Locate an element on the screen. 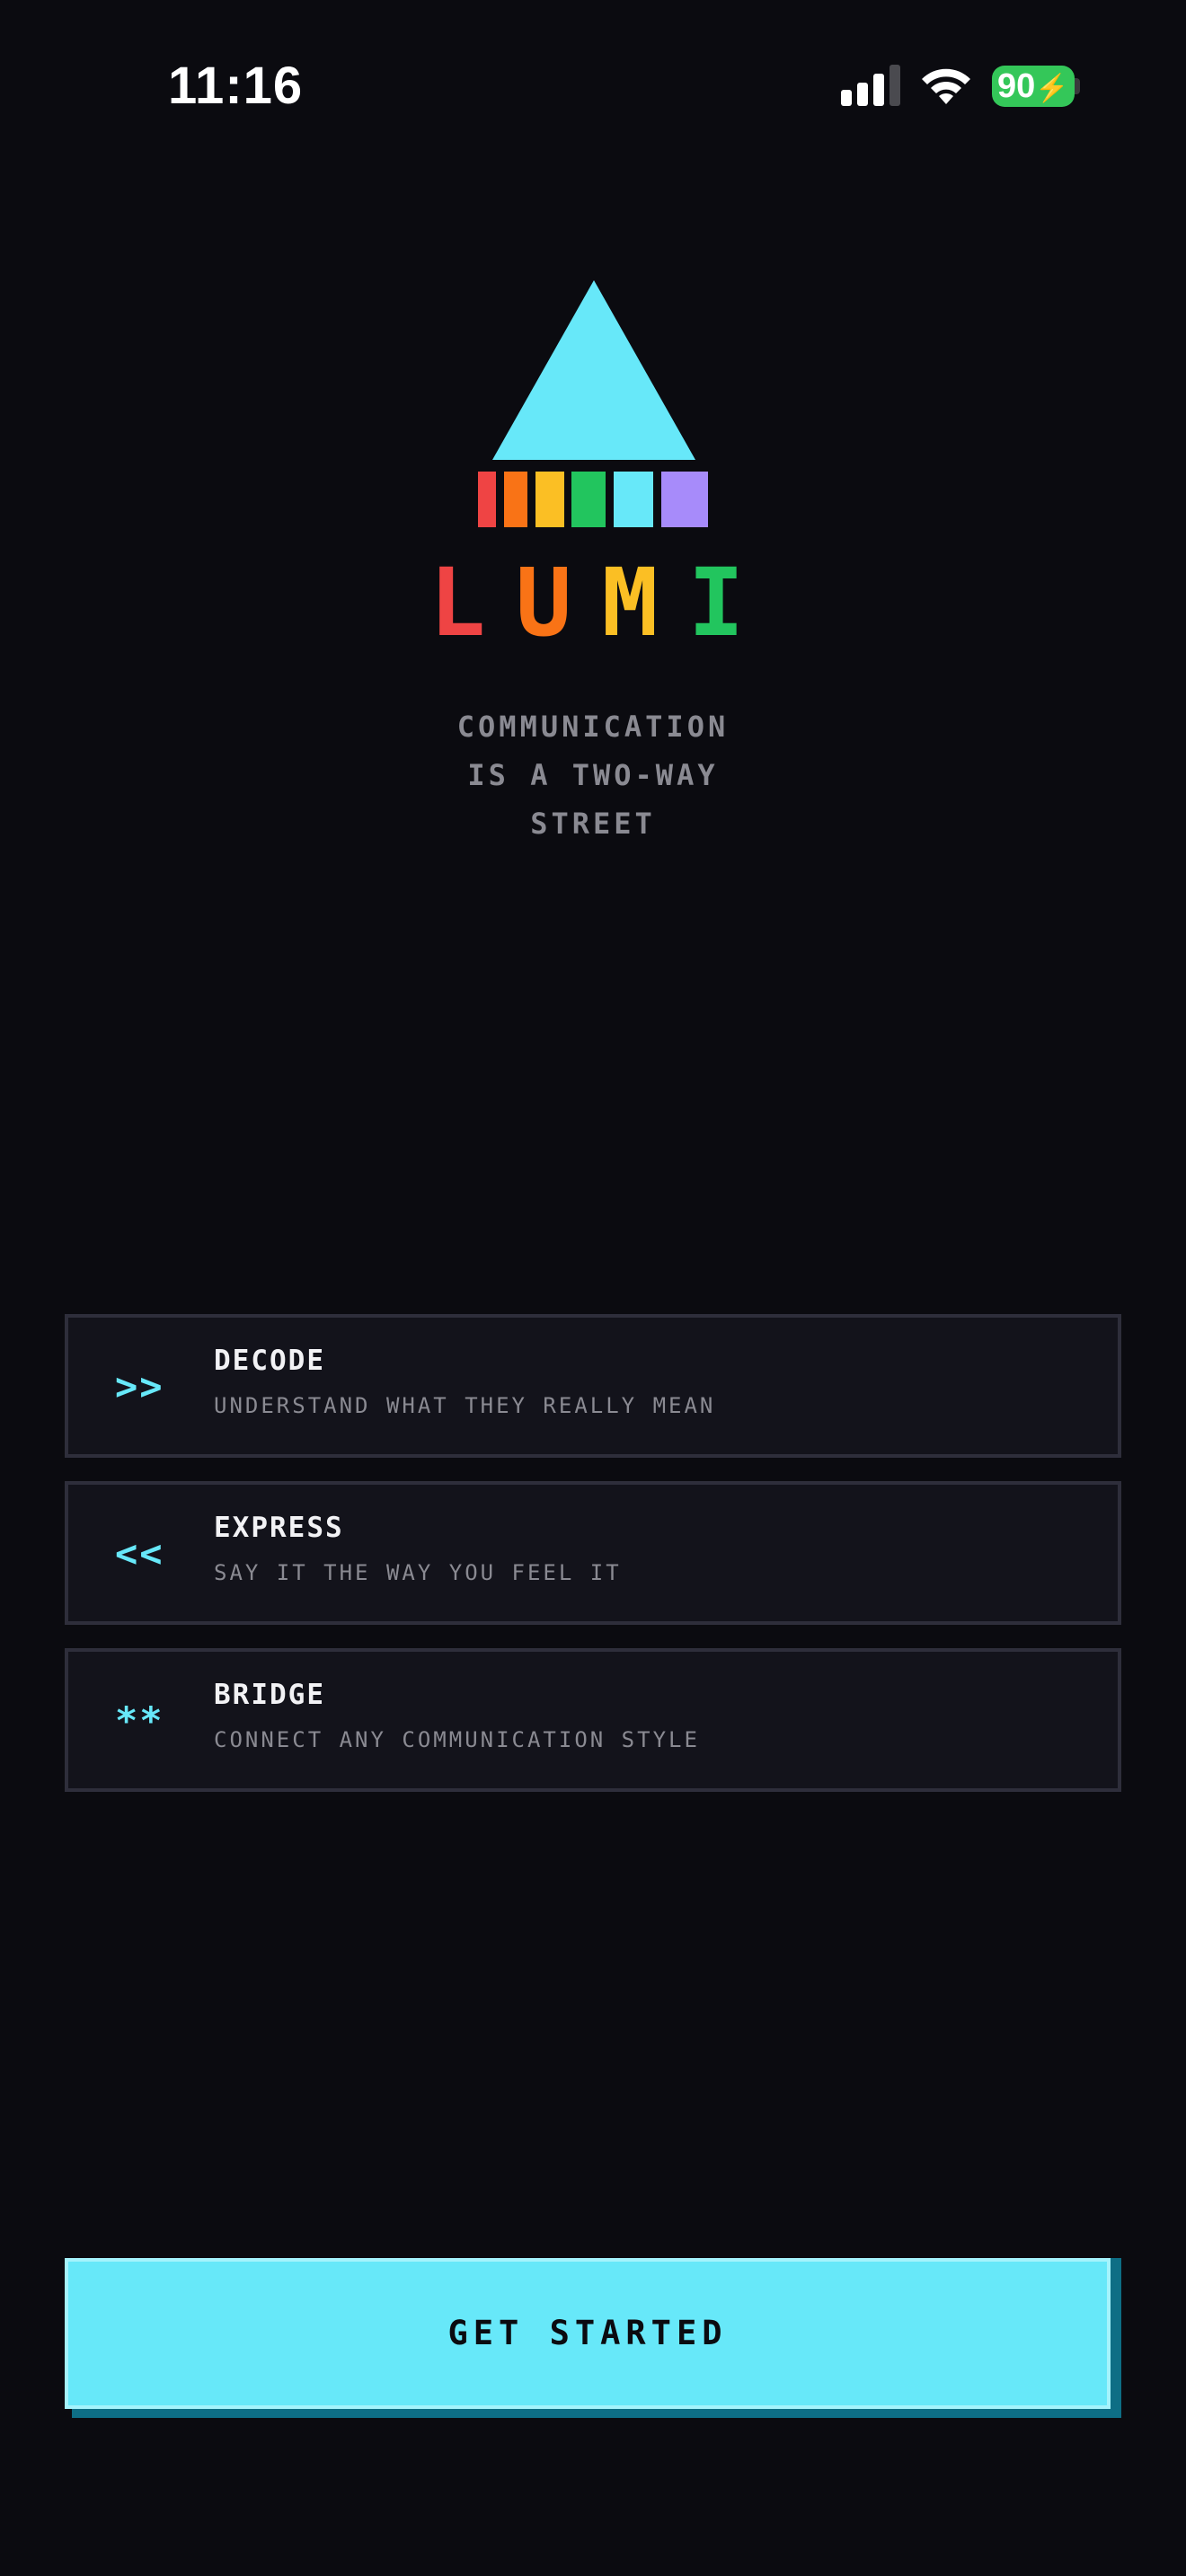  tagline-line: STREET is located at coordinates (593, 824).